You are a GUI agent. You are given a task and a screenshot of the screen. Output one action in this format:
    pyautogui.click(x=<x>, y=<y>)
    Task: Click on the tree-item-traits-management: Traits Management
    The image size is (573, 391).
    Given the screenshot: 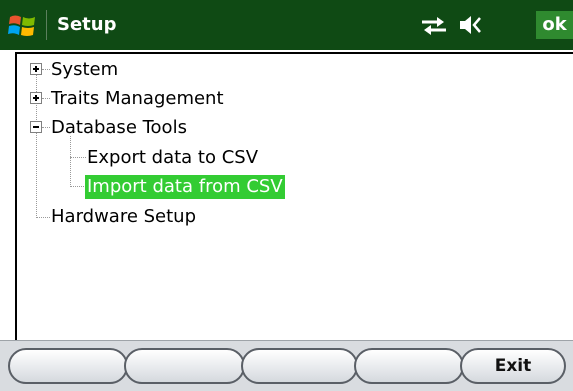 What is the action you would take?
    pyautogui.click(x=137, y=99)
    